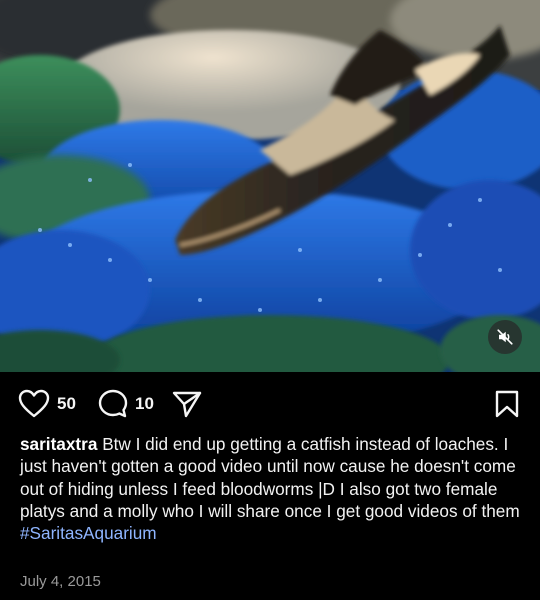  I want to click on share-button, so click(187, 404).